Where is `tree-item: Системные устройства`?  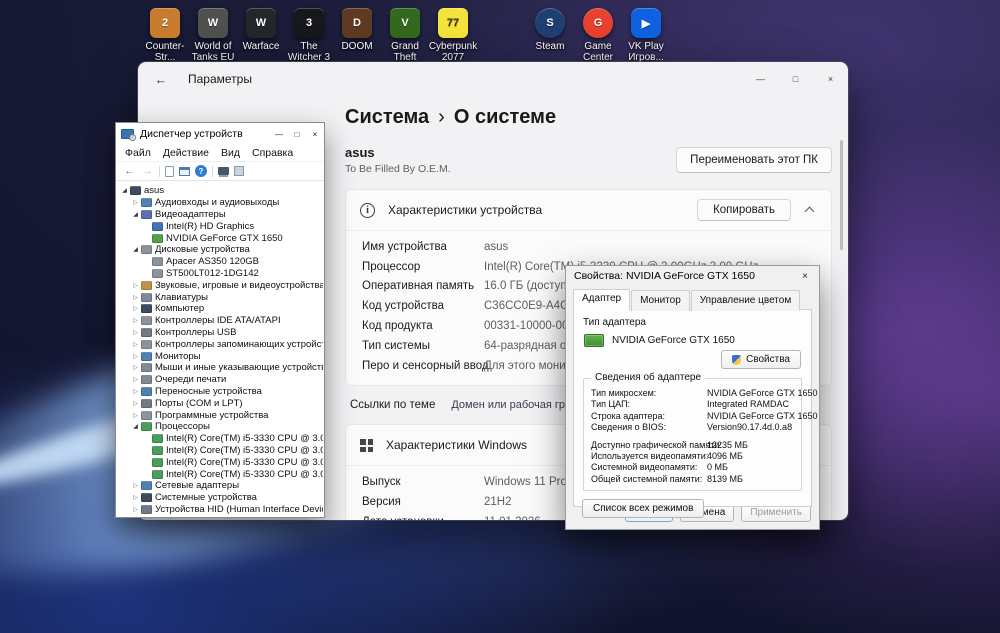
tree-item: Системные устройства is located at coordinates (220, 498).